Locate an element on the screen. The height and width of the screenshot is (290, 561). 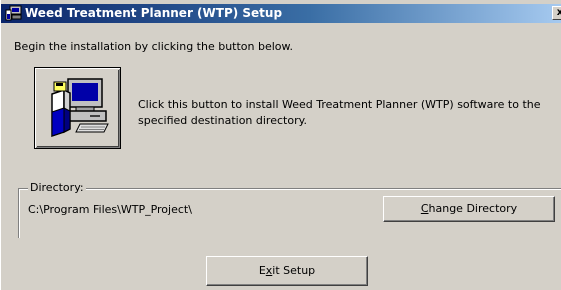
close-icon: x is located at coordinates (558, 12).